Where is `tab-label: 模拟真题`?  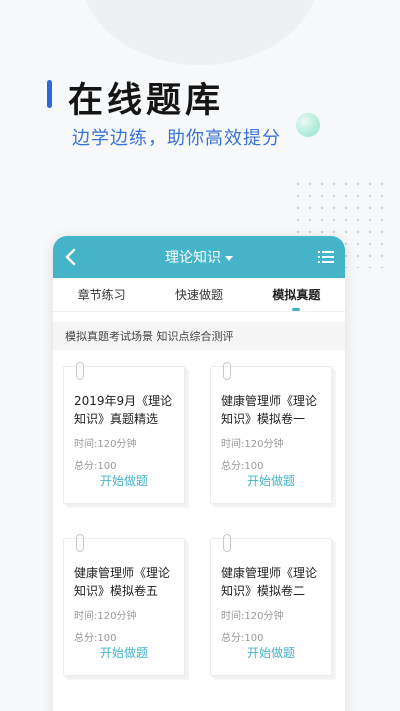 tab-label: 模拟真题 is located at coordinates (296, 295).